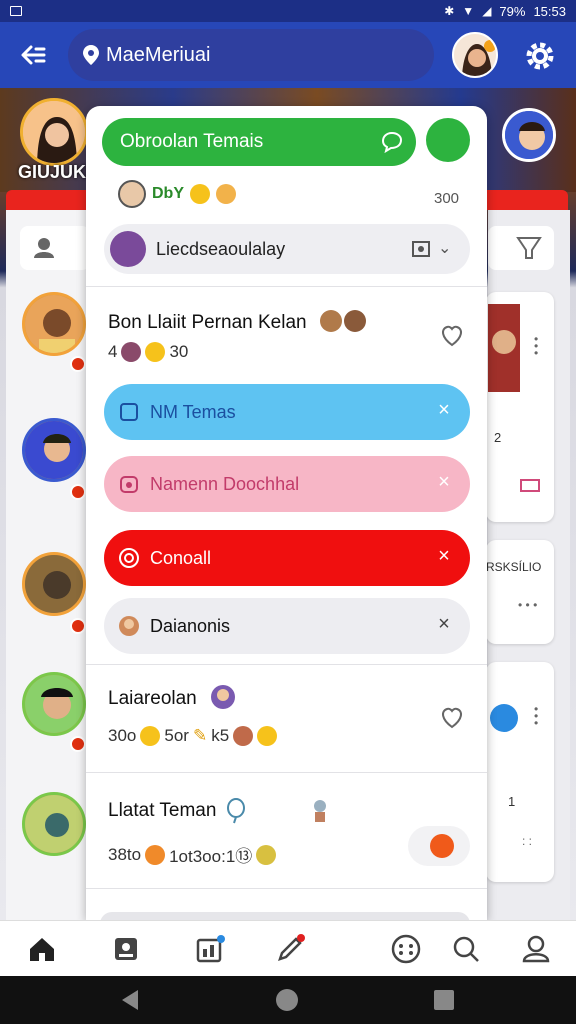  What do you see at coordinates (113, 351) in the screenshot?
I see `item-sub-prefix: 4` at bounding box center [113, 351].